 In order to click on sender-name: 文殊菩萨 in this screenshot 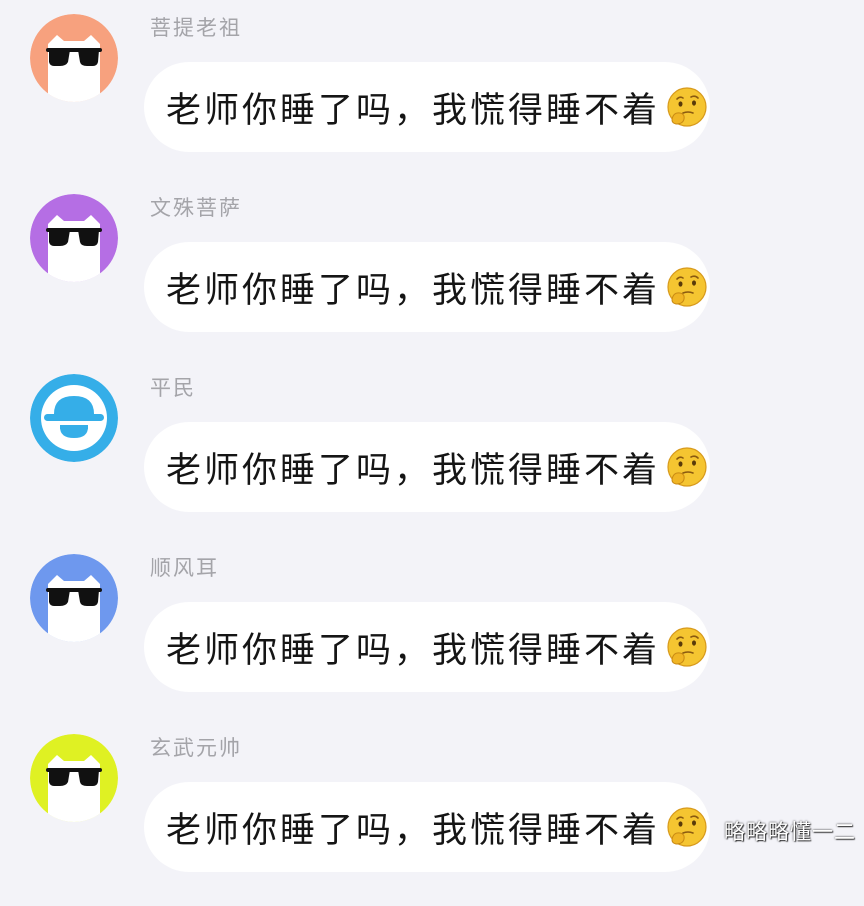, I will do `click(196, 208)`.